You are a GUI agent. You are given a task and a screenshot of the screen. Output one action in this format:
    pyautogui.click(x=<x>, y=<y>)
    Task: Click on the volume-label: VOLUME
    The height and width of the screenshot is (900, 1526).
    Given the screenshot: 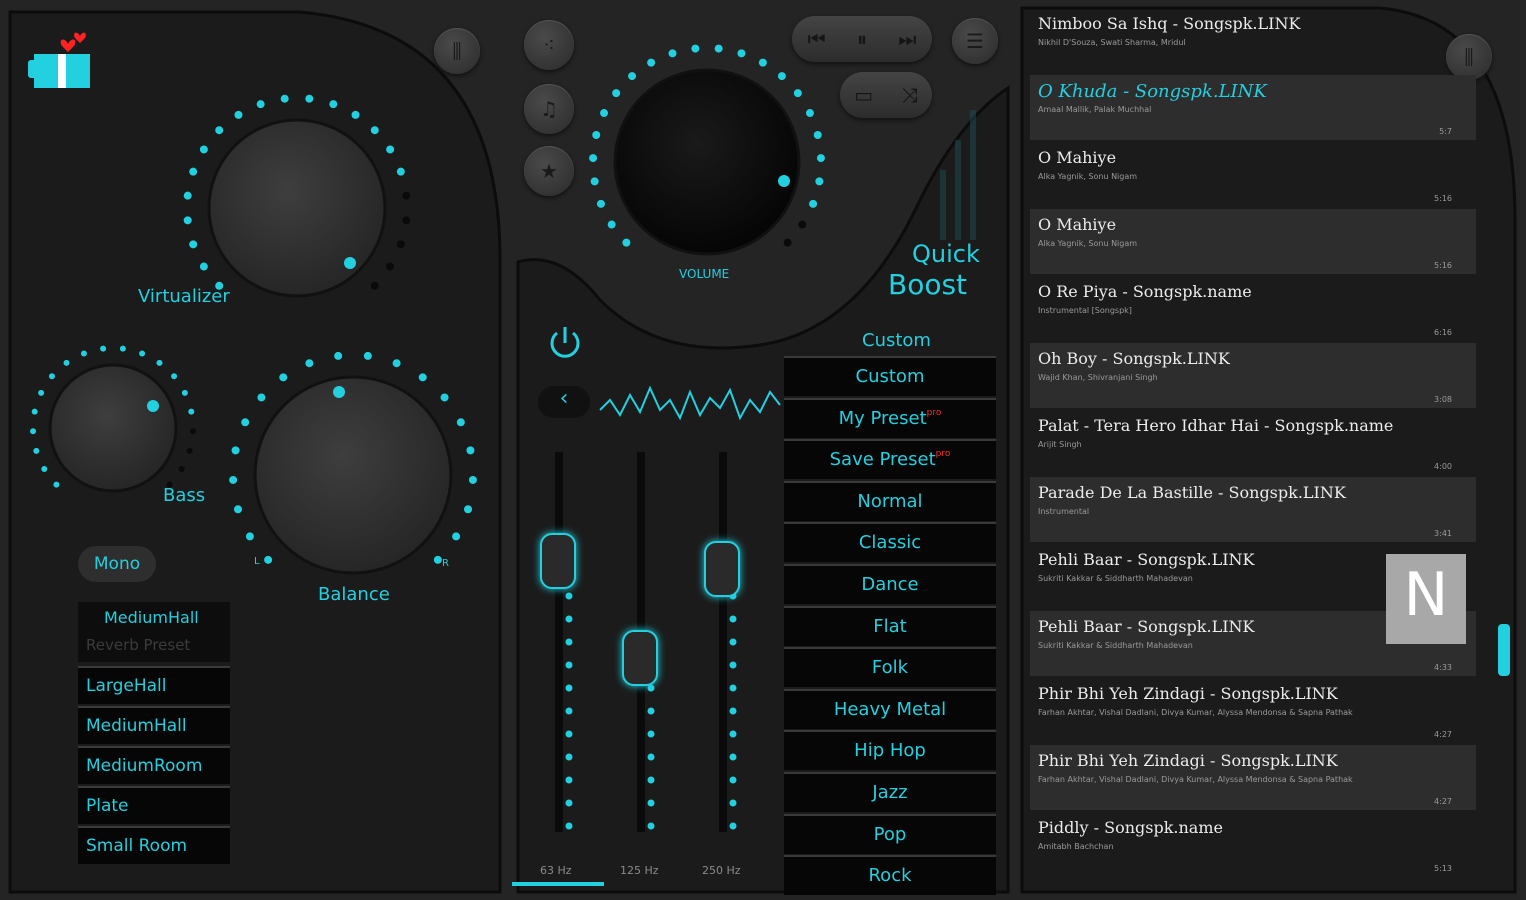 What is the action you would take?
    pyautogui.click(x=704, y=274)
    